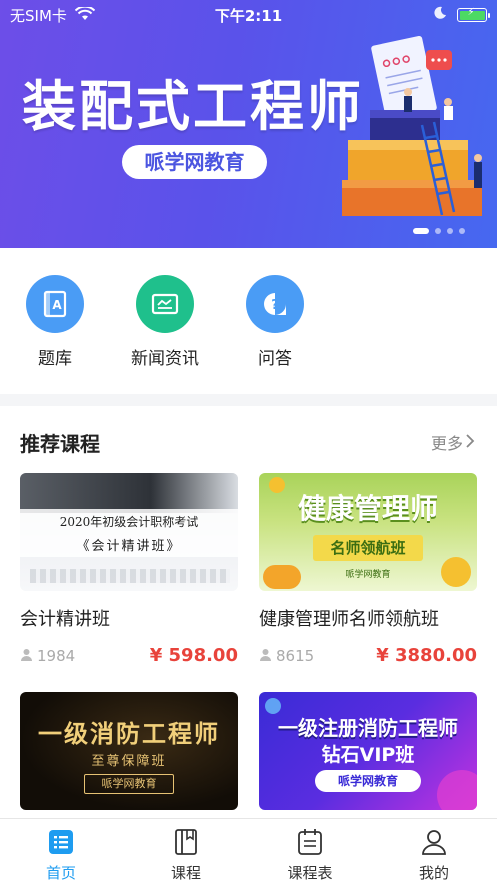  I want to click on course-thumbnail: 一级注册消防工程师 钻石VIP班 哌学网教育, so click(368, 751).